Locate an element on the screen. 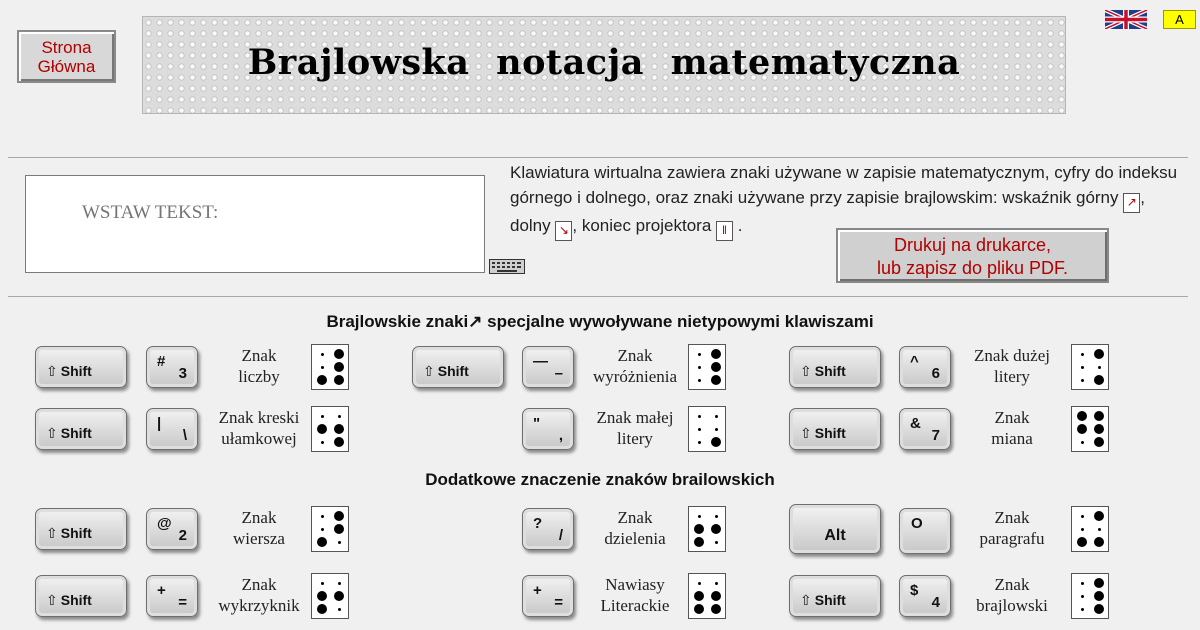 The width and height of the screenshot is (1200, 630). sign-label-duzej: Znak dużej litery is located at coordinates (1012, 366).